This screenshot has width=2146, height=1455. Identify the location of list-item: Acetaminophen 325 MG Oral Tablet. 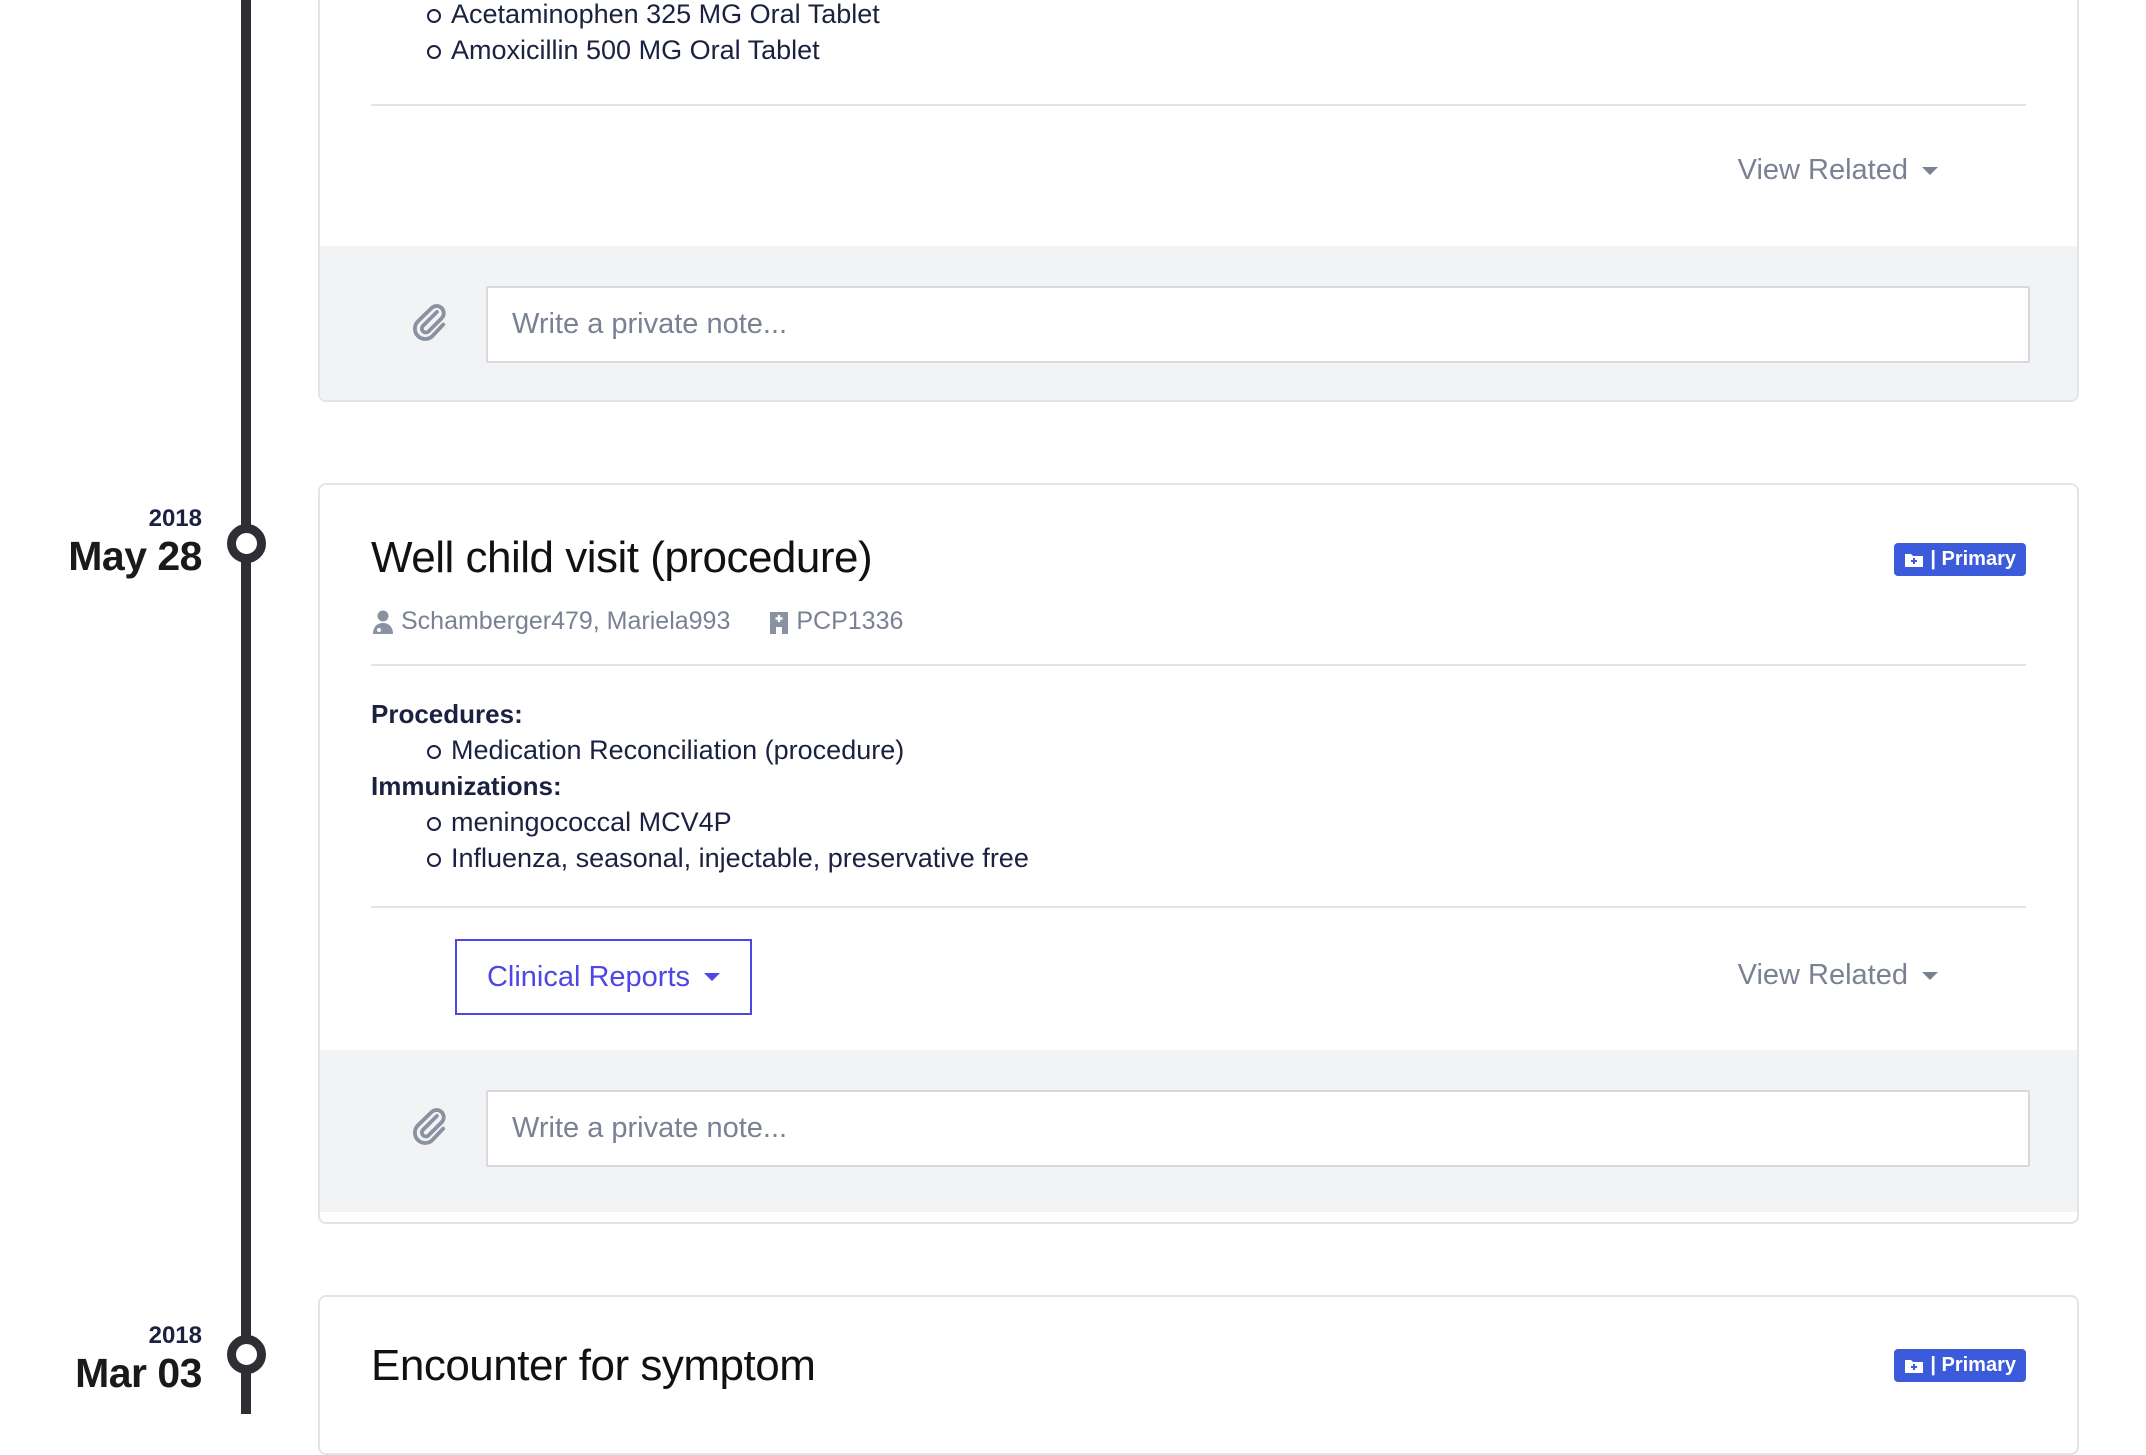
(1198, 16).